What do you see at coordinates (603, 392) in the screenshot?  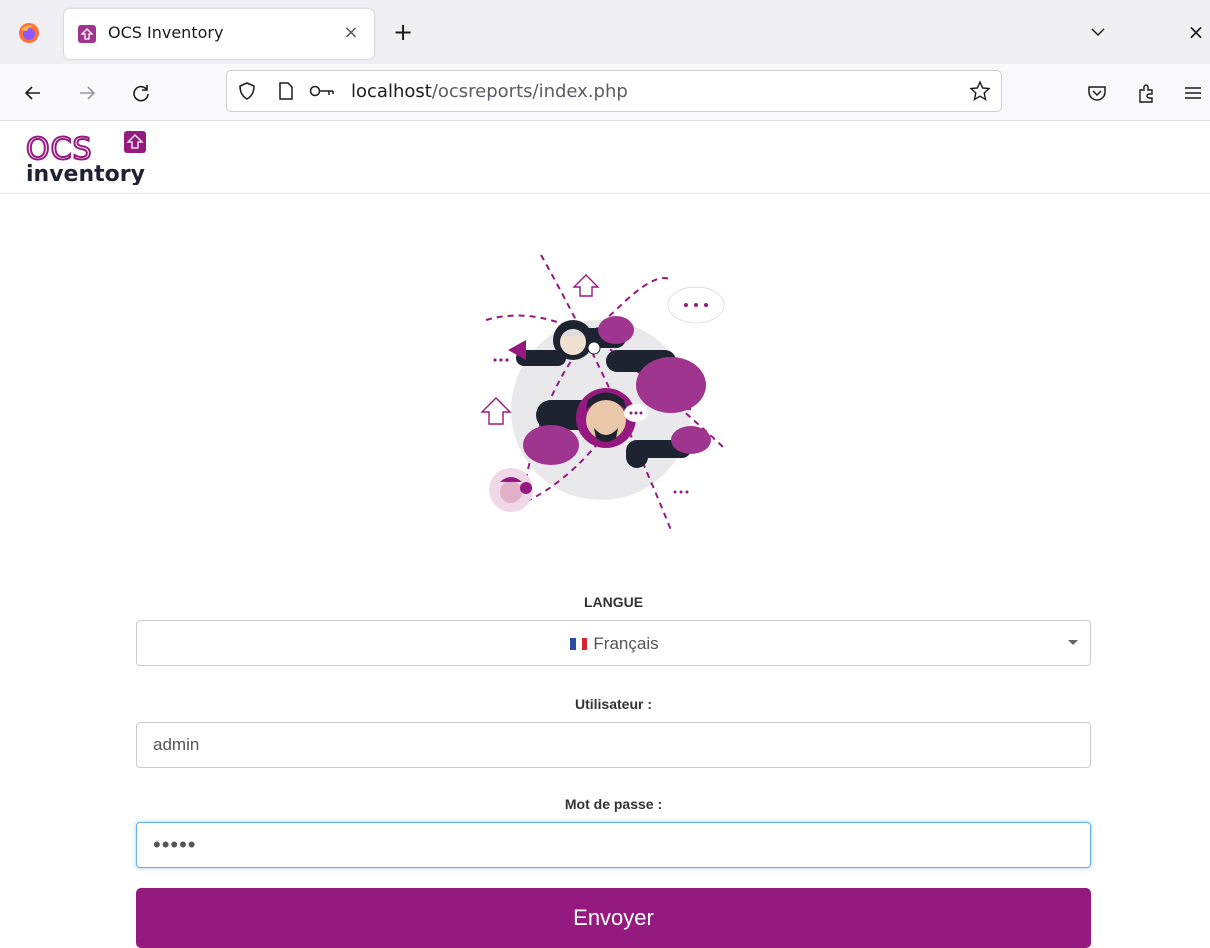 I see `hero-illustration` at bounding box center [603, 392].